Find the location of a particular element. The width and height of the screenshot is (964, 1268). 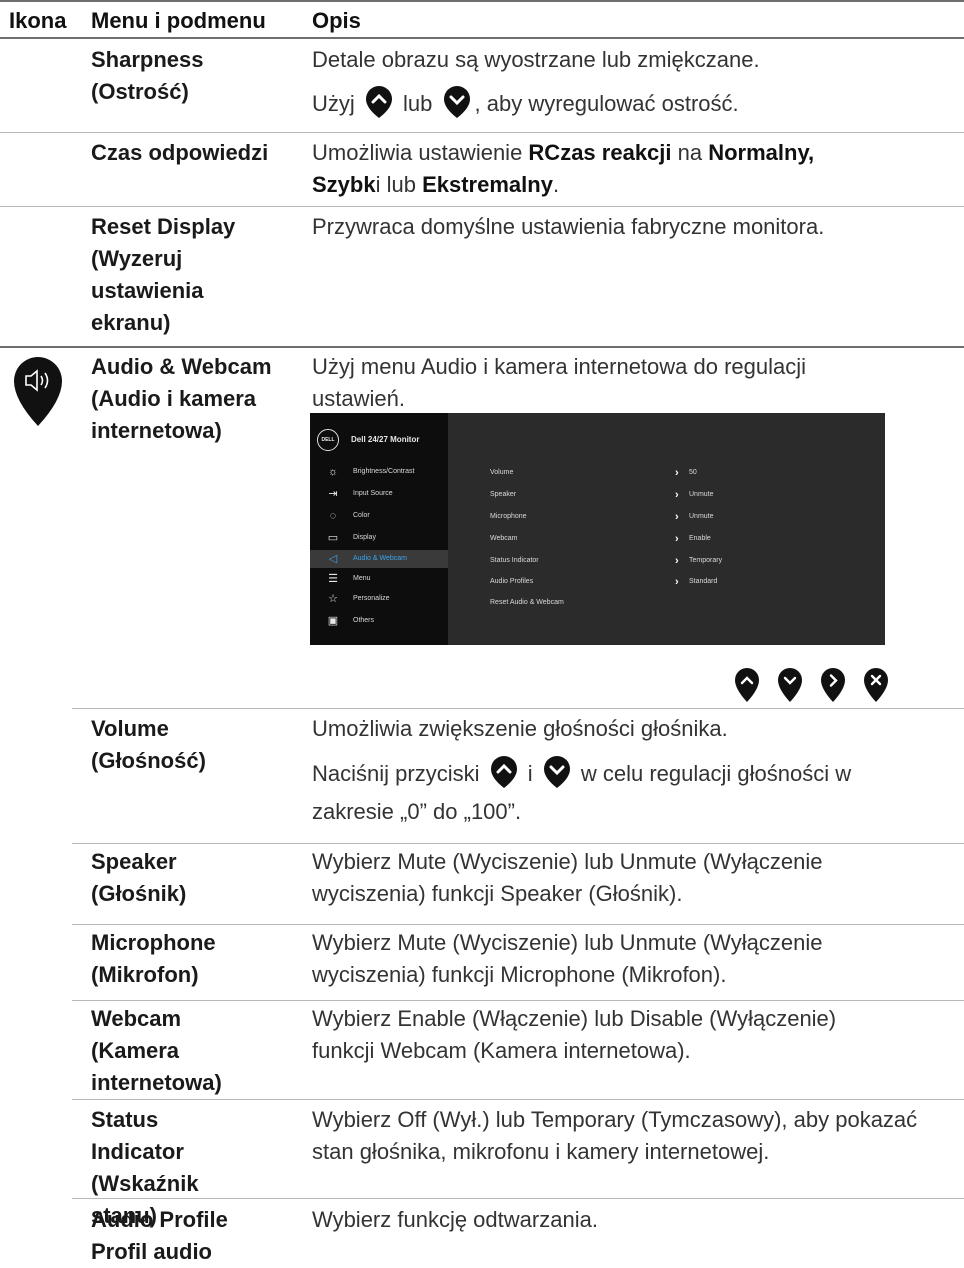

osd-setting-value: Temporary is located at coordinates (706, 560).